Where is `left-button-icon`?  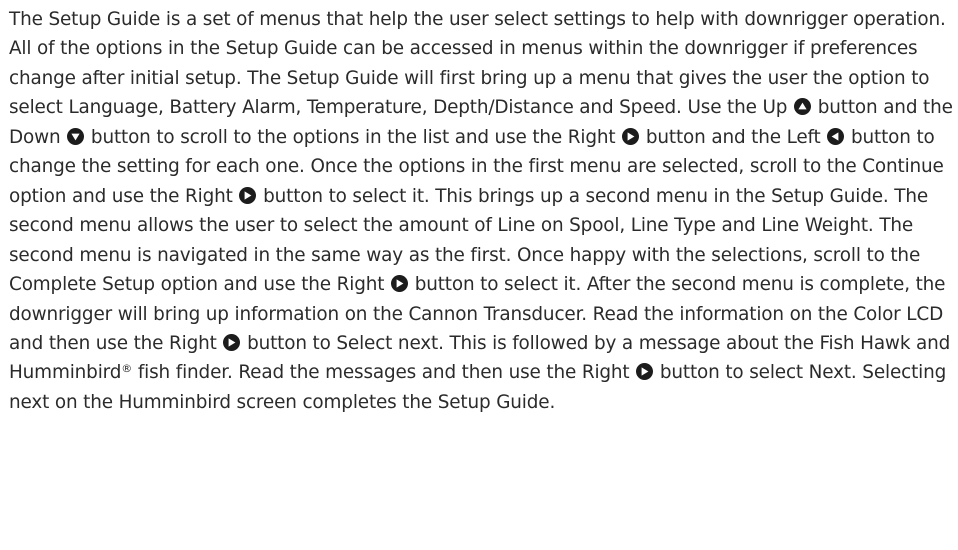 left-button-icon is located at coordinates (836, 136).